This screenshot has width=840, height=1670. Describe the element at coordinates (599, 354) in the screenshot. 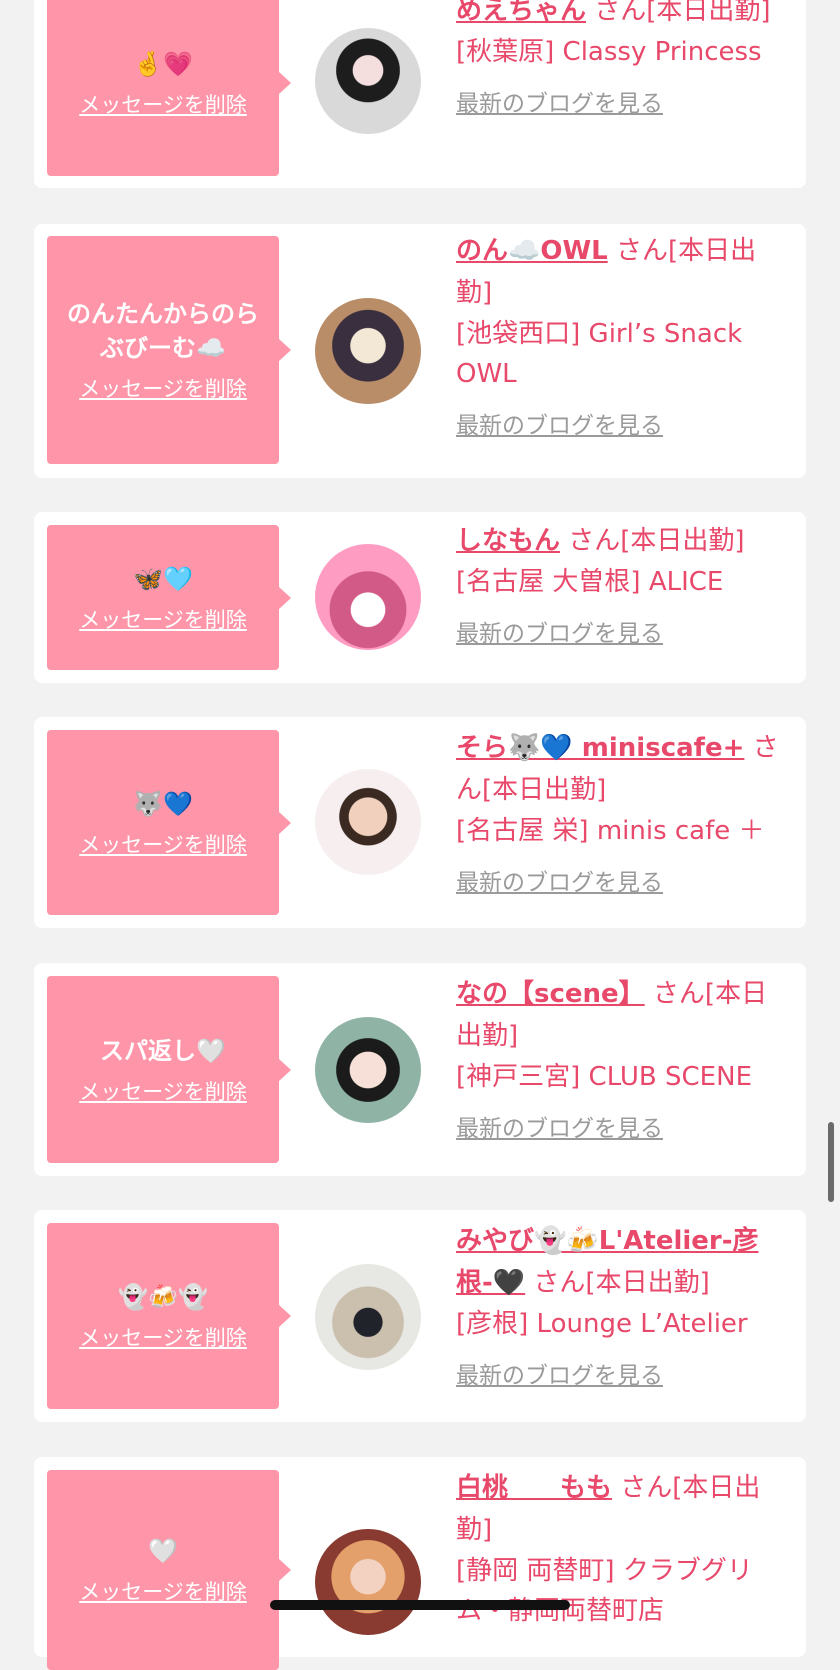

I see `shop-name: [池袋西口] Girl’s Snack OWL` at that location.